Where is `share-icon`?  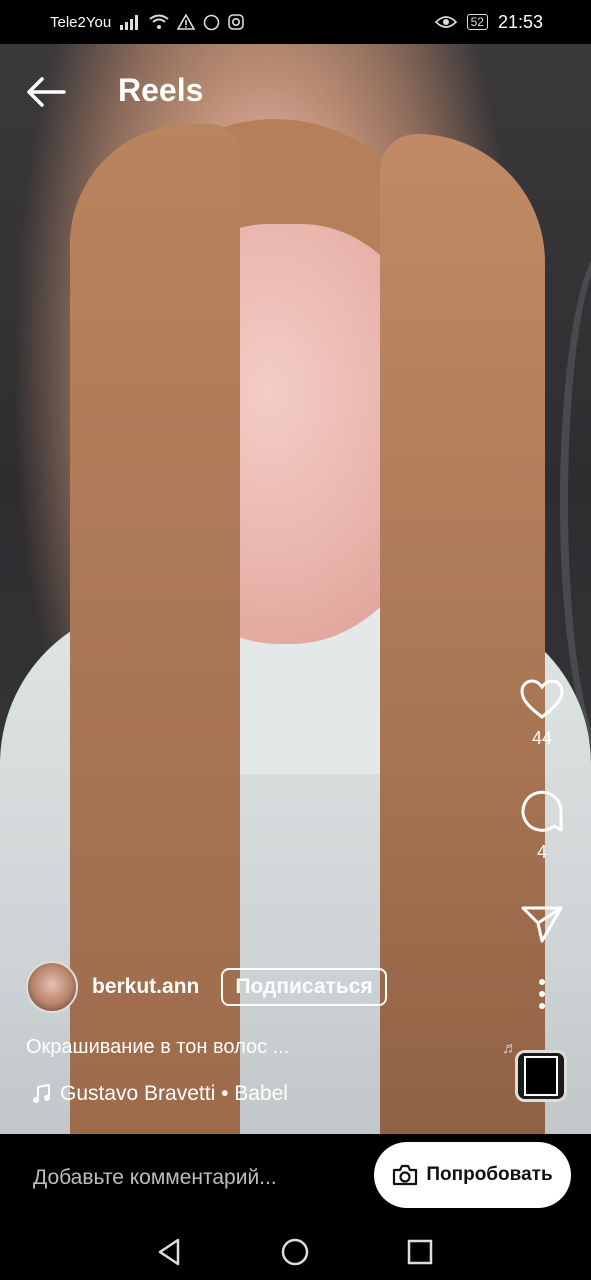 share-icon is located at coordinates (542, 924).